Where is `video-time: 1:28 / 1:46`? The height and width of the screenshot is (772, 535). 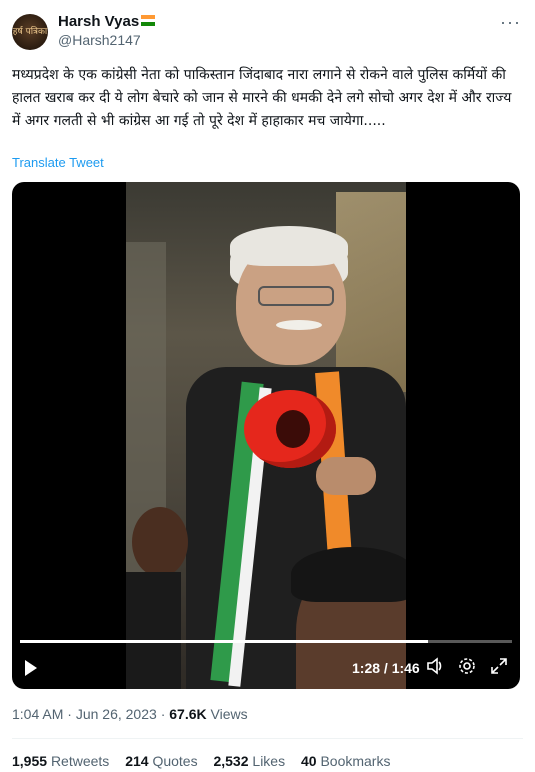 video-time: 1:28 / 1:46 is located at coordinates (386, 668).